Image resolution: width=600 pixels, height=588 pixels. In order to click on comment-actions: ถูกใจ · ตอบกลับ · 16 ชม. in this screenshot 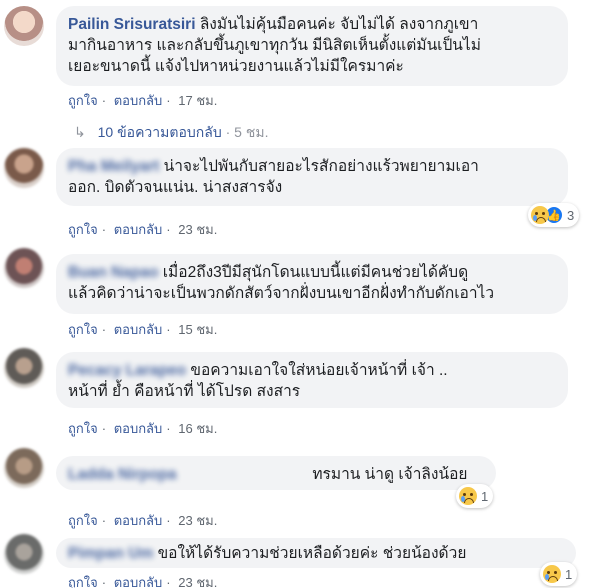, I will do `click(143, 428)`.